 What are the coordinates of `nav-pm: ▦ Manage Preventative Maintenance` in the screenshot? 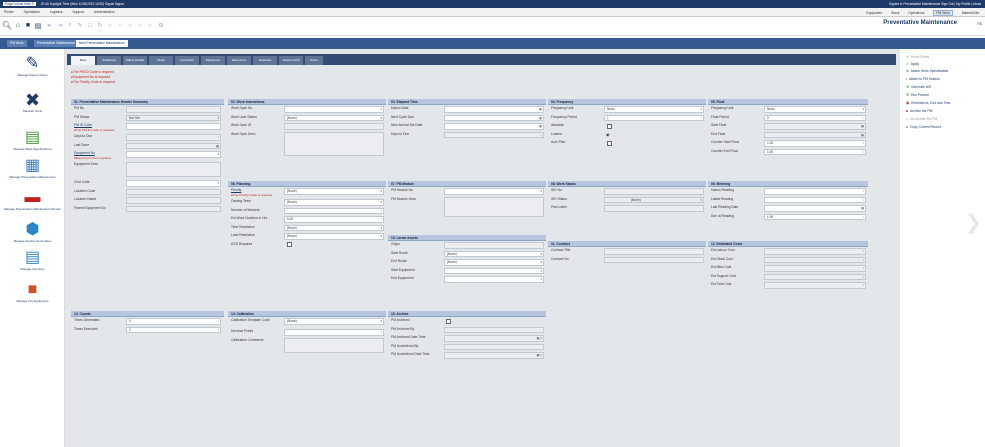 It's located at (32, 168).